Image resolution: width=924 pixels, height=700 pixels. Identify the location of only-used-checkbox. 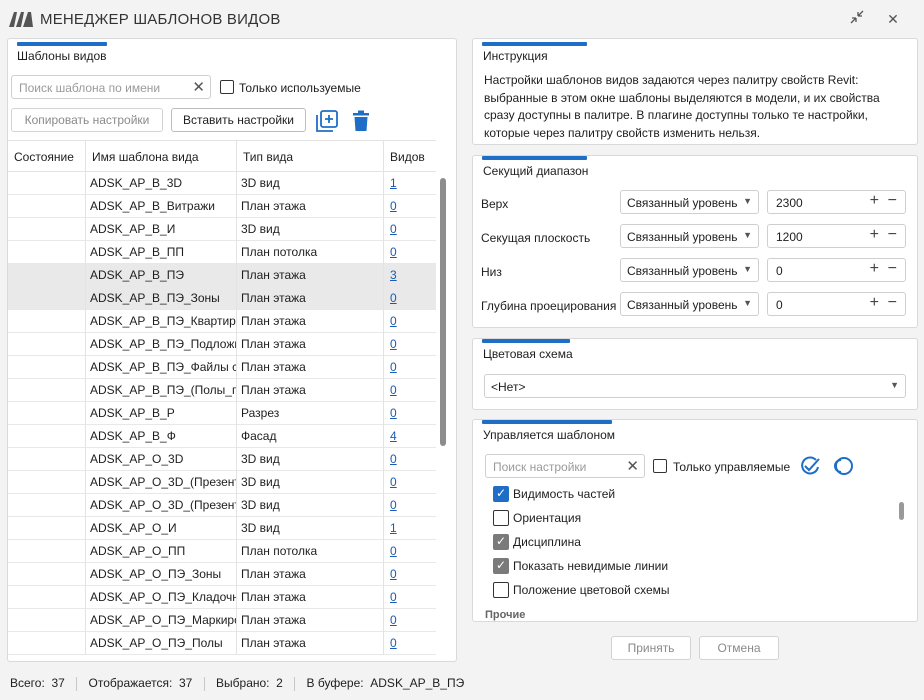
(227, 87).